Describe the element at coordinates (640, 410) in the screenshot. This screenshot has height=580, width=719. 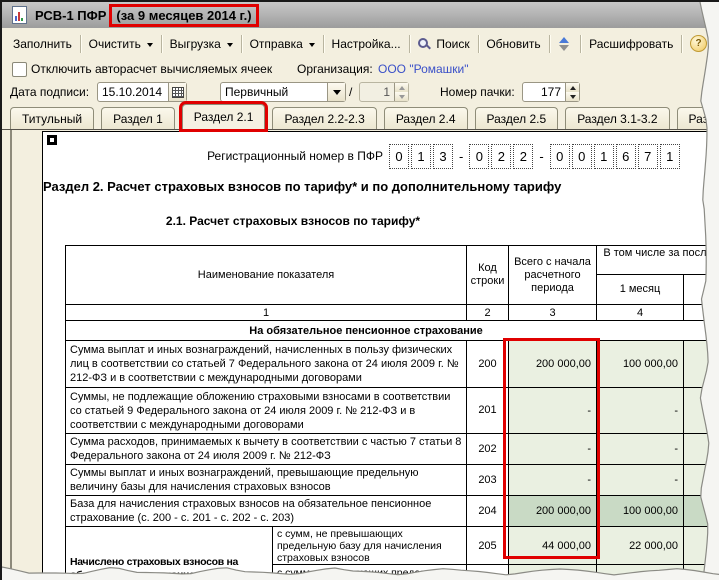
I see `row-m1-201: -` at that location.